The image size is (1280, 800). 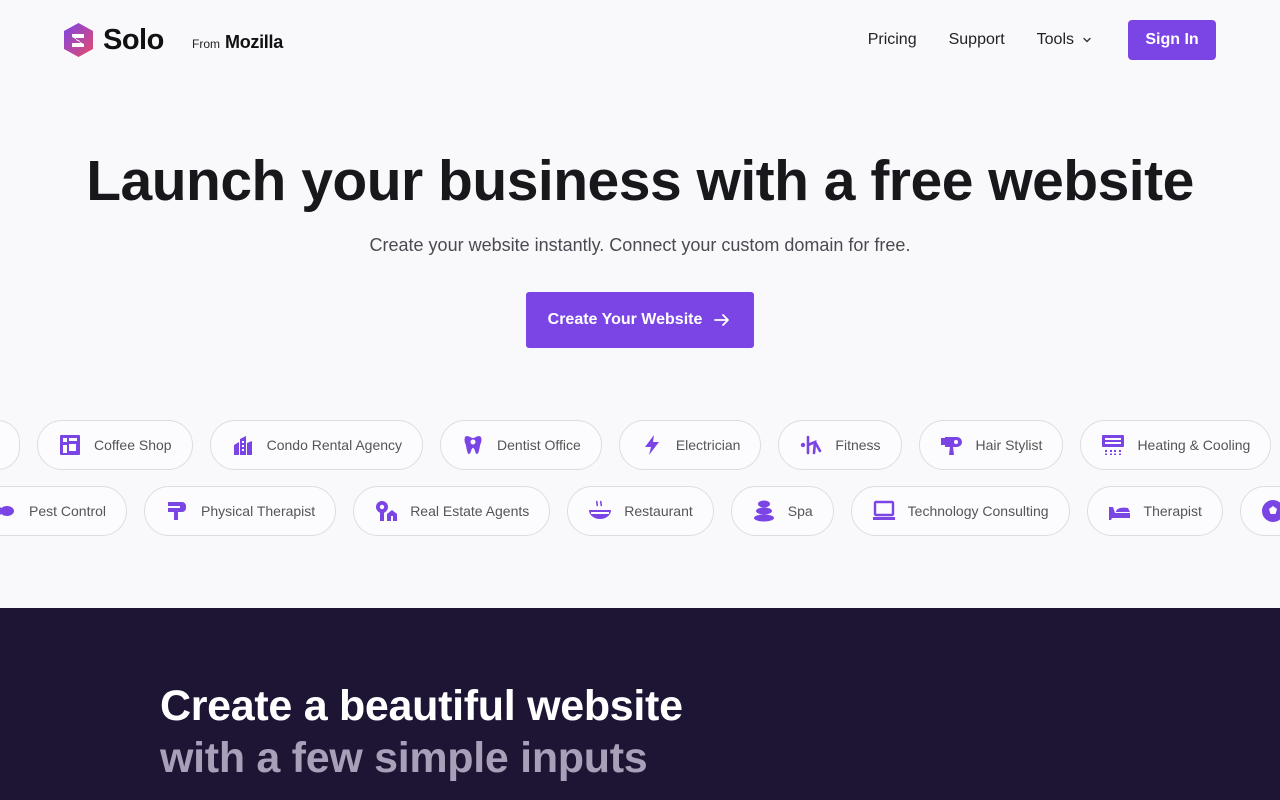 I want to click on bowl-icon, so click(x=600, y=511).